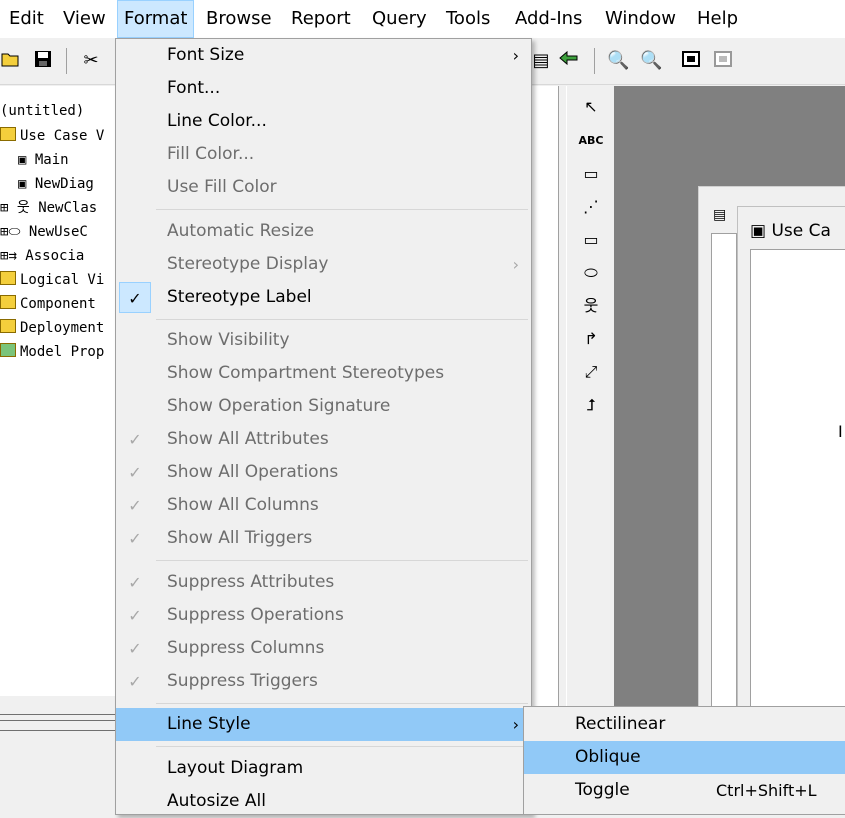 Image resolution: width=845 pixels, height=818 pixels. Describe the element at coordinates (323, 187) in the screenshot. I see `menu-item-use-fill-color: Use Fill Color` at that location.